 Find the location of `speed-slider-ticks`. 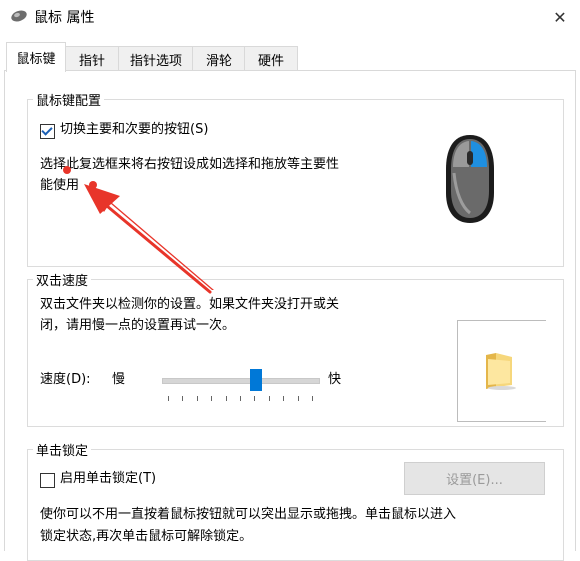

speed-slider-ticks is located at coordinates (240, 399).